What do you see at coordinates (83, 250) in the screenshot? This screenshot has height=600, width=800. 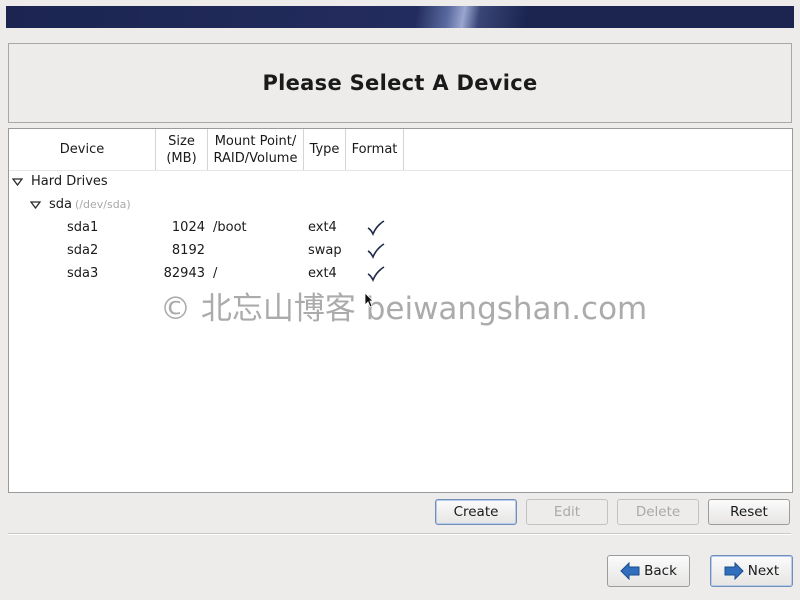 I see `partition-device: sda2` at bounding box center [83, 250].